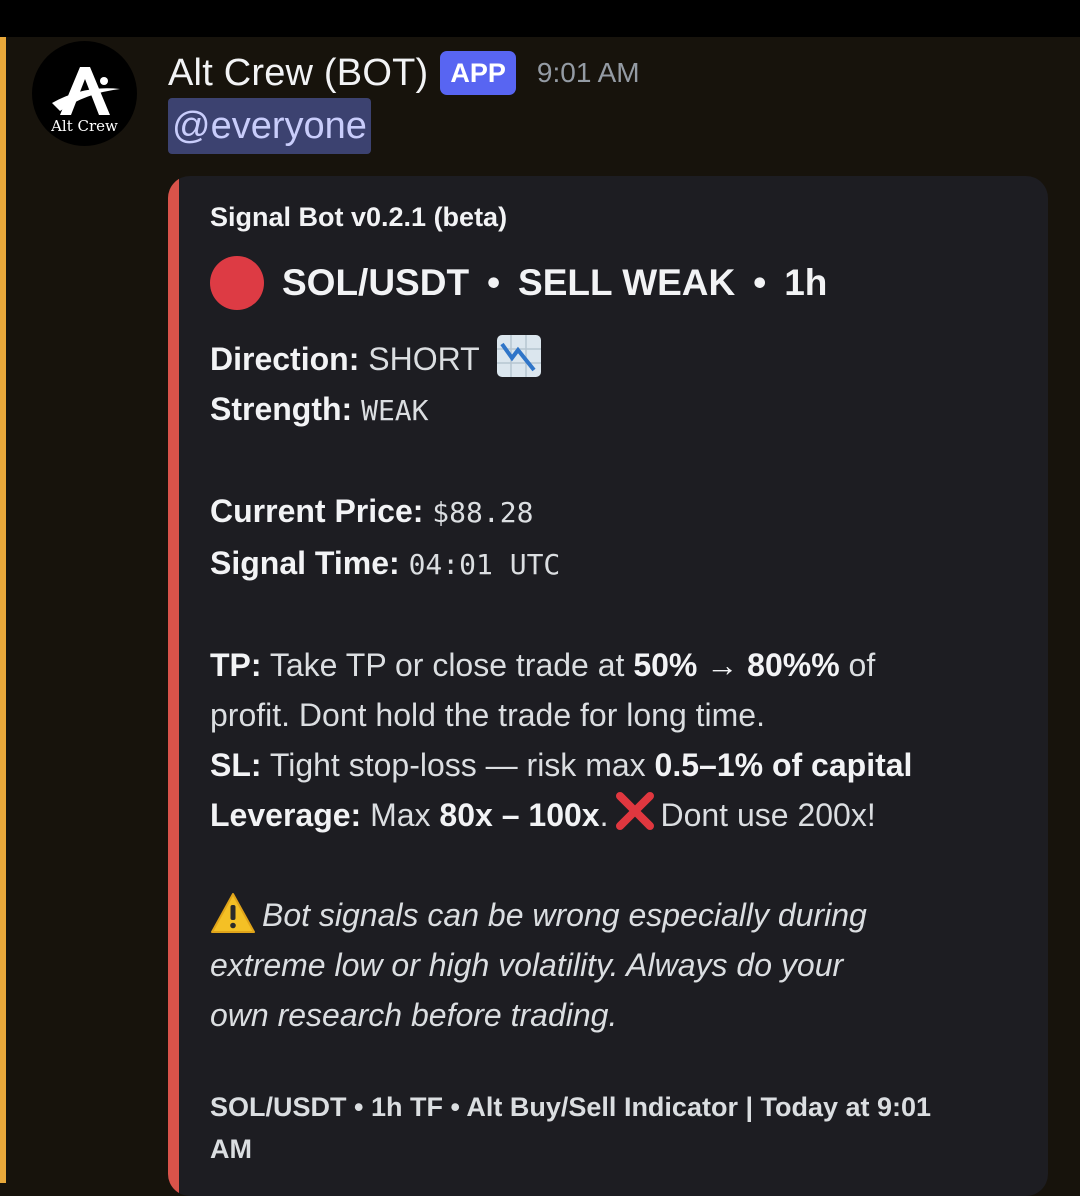 The image size is (1080, 1196). What do you see at coordinates (305, 563) in the screenshot?
I see `signal-time-label: Signal Time:` at bounding box center [305, 563].